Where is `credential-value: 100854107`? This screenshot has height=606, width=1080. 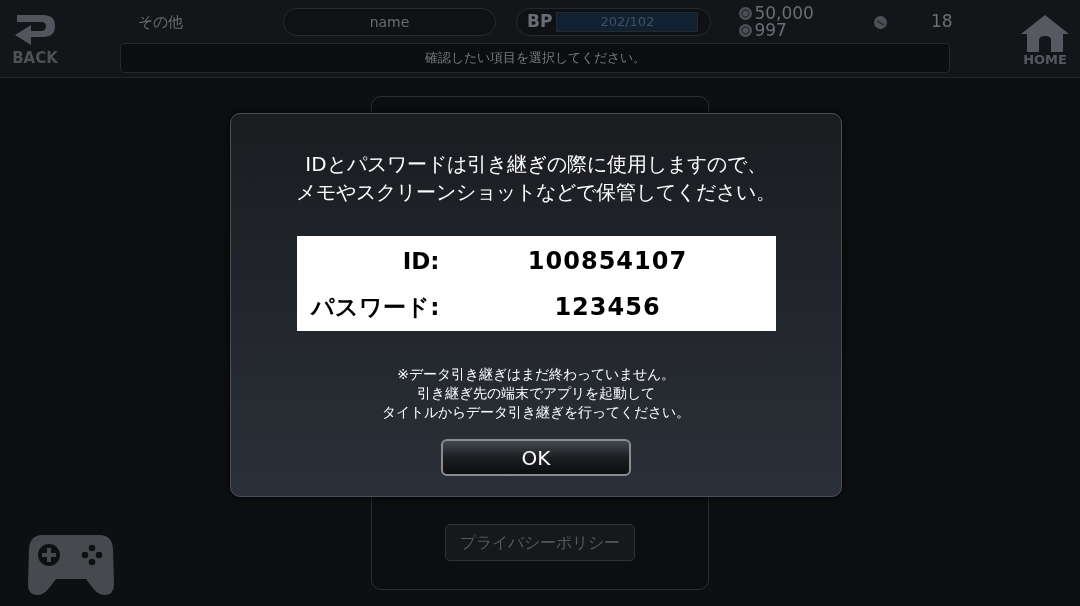
credential-value: 100854107 is located at coordinates (607, 261).